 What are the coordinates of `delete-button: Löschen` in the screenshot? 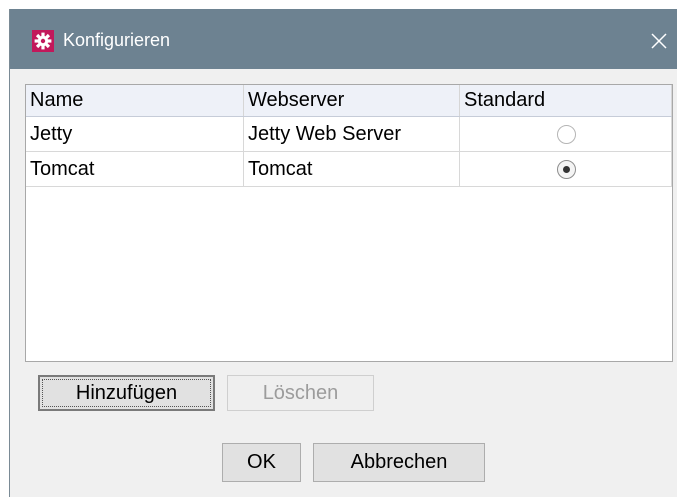 It's located at (300, 393).